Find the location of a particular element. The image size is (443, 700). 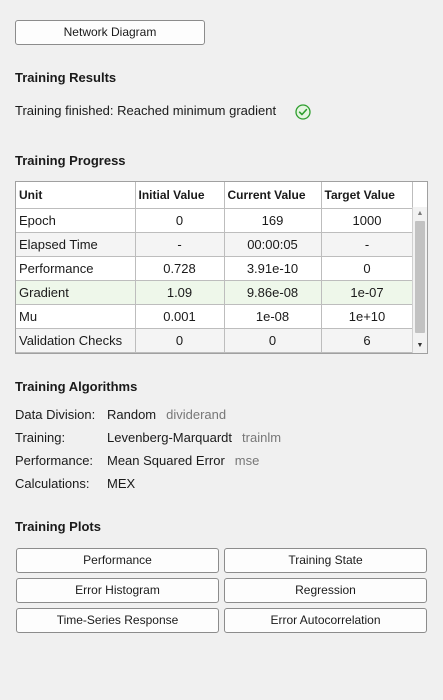

table-row: Performance 0.728 3.91e-10 0 is located at coordinates (215, 268).